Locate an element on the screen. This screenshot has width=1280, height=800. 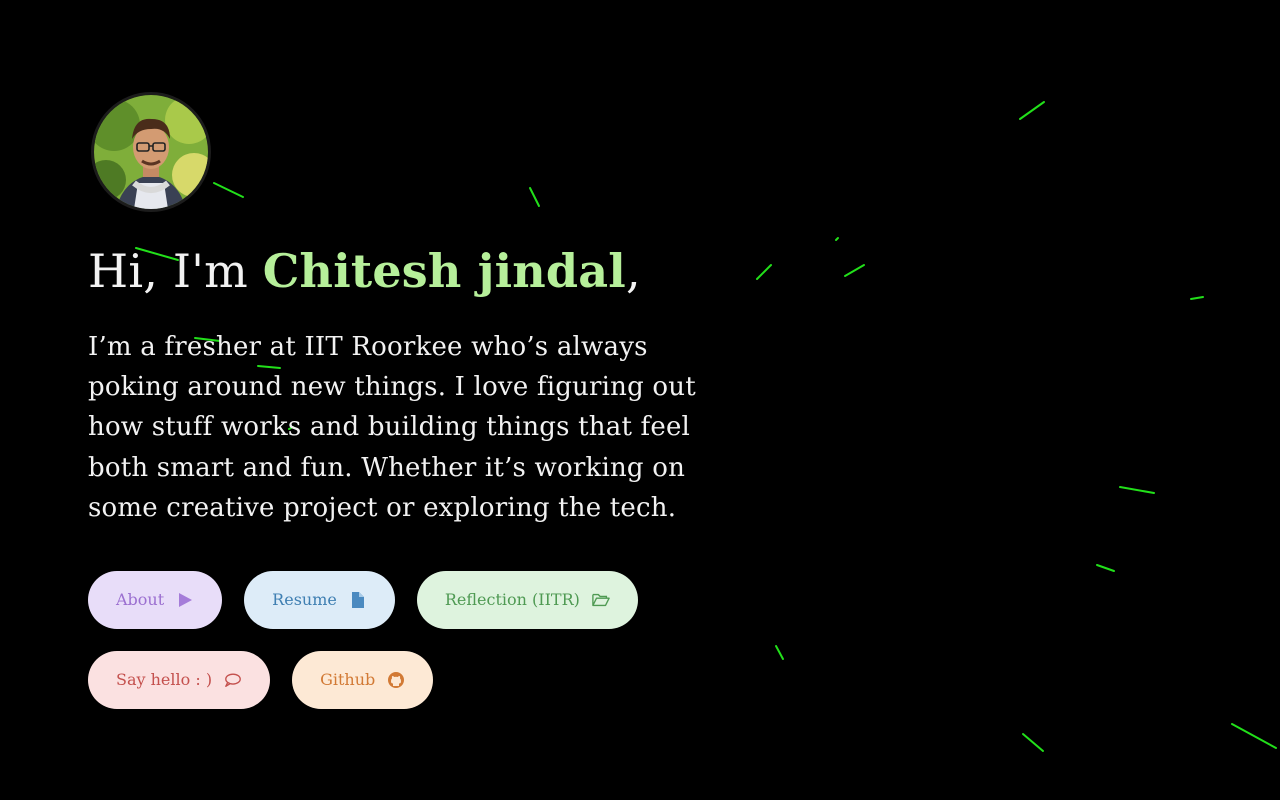
greeting-text: Hi, I'm is located at coordinates (175, 271).